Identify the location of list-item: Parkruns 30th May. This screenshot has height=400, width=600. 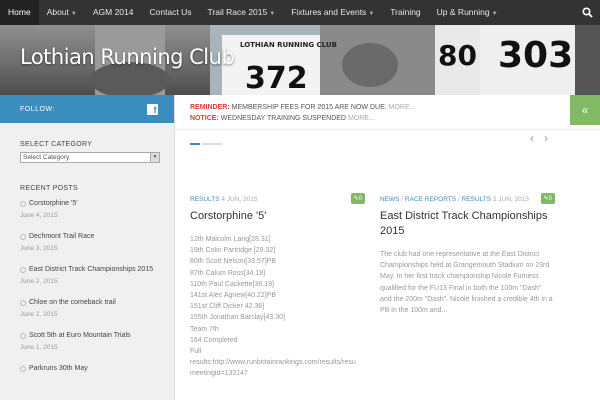
(97, 381).